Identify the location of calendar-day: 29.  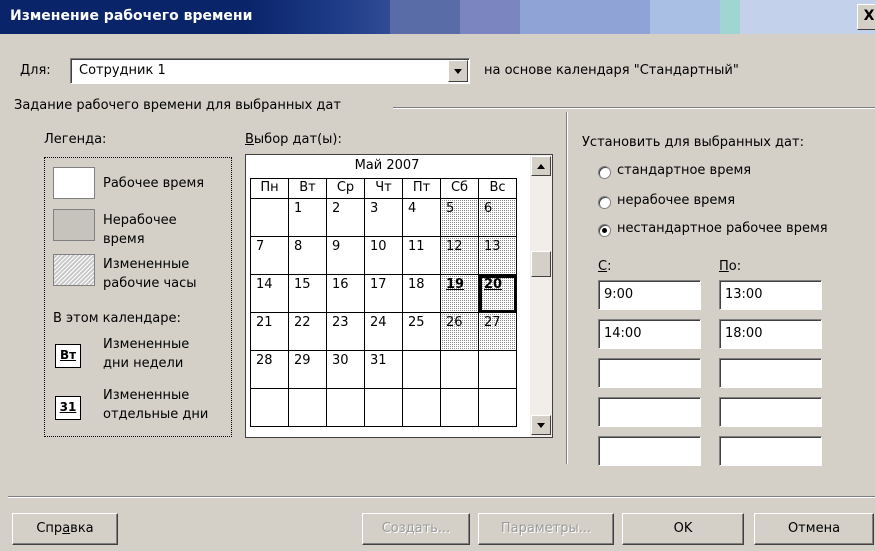
(307, 369).